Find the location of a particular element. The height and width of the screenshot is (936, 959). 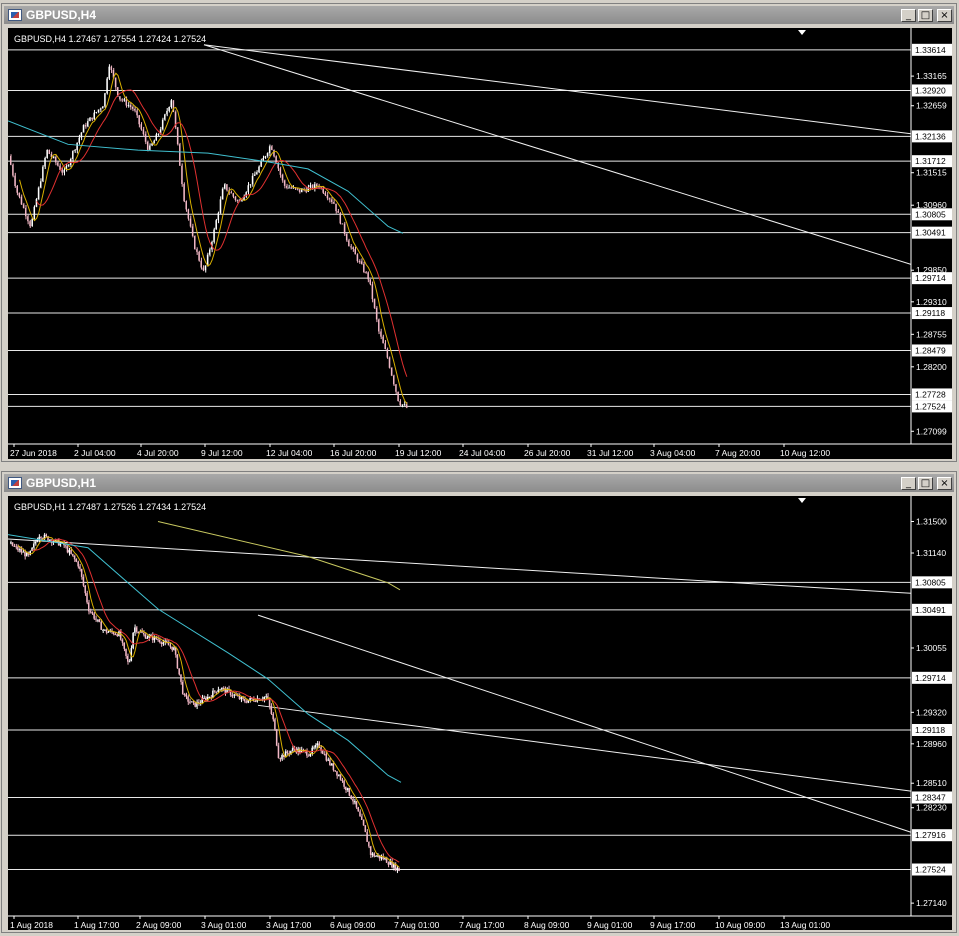

price-label: 1.27099 is located at coordinates (931, 431).